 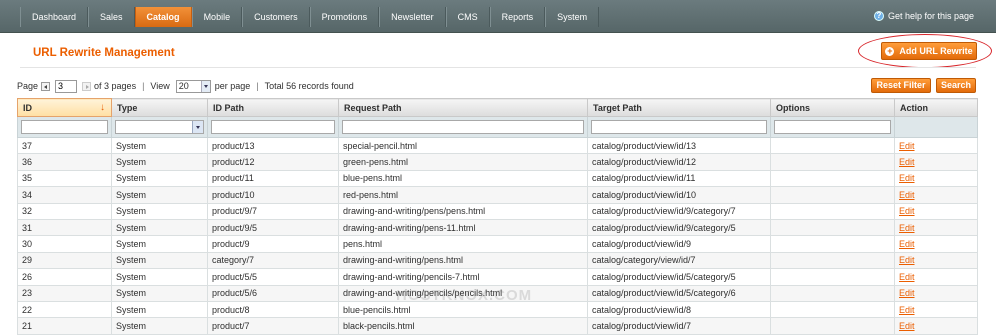 What do you see at coordinates (956, 85) in the screenshot?
I see `search-button: Search` at bounding box center [956, 85].